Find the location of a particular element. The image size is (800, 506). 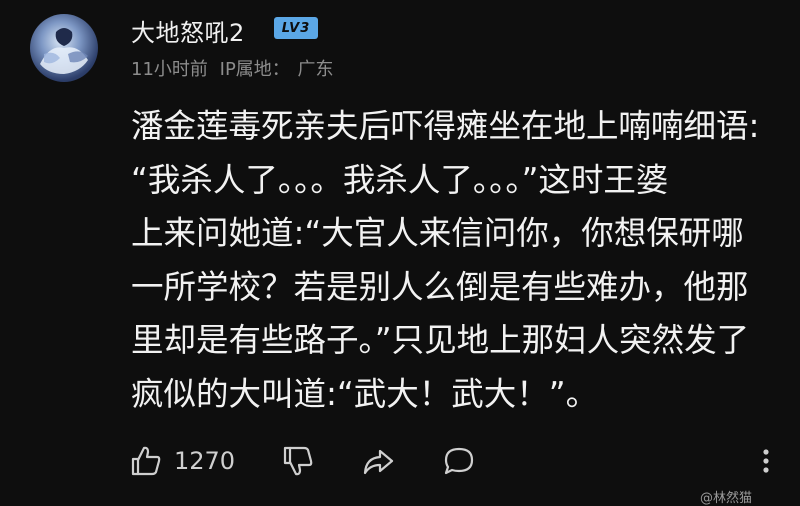

comment-actions: 1270 is located at coordinates (453, 461).